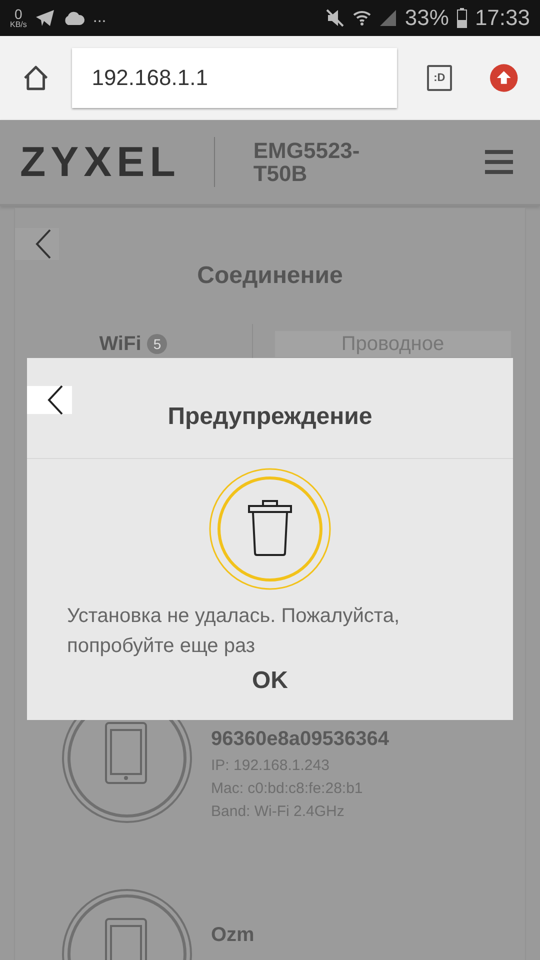 The image size is (540, 960). Describe the element at coordinates (73, 18) in the screenshot. I see `cloud-icon` at that location.